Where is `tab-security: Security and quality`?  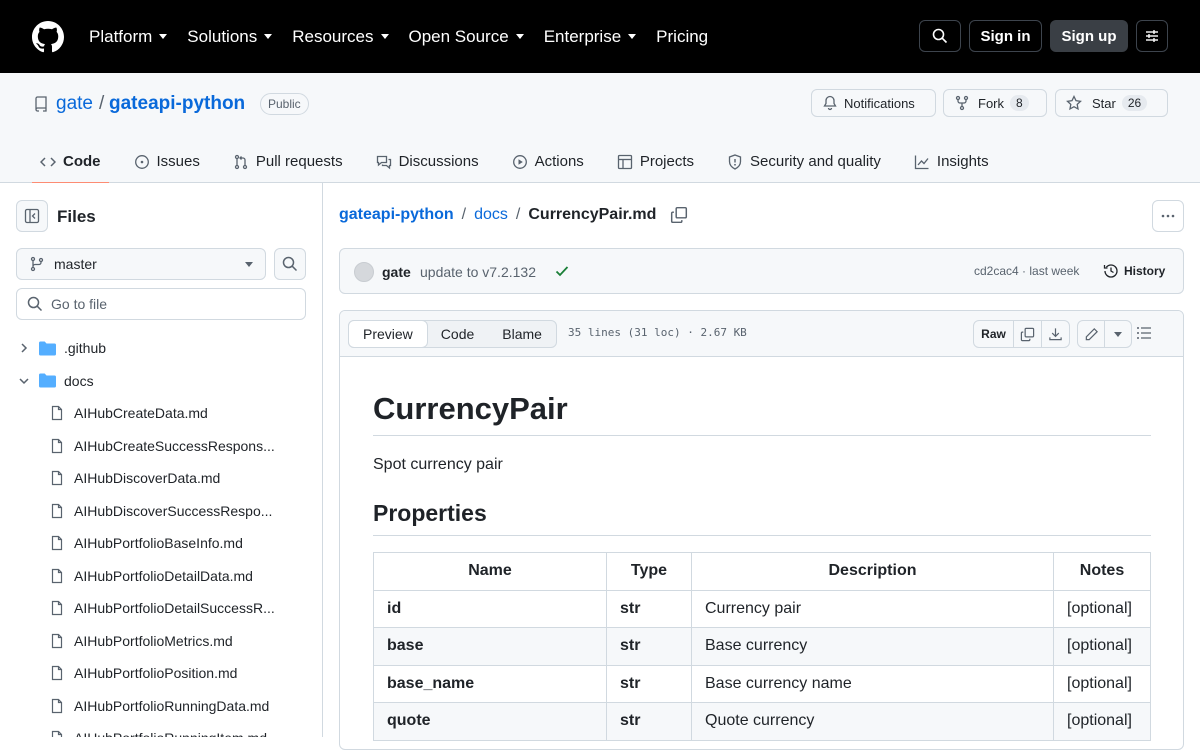
tab-security: Security and quality is located at coordinates (804, 161).